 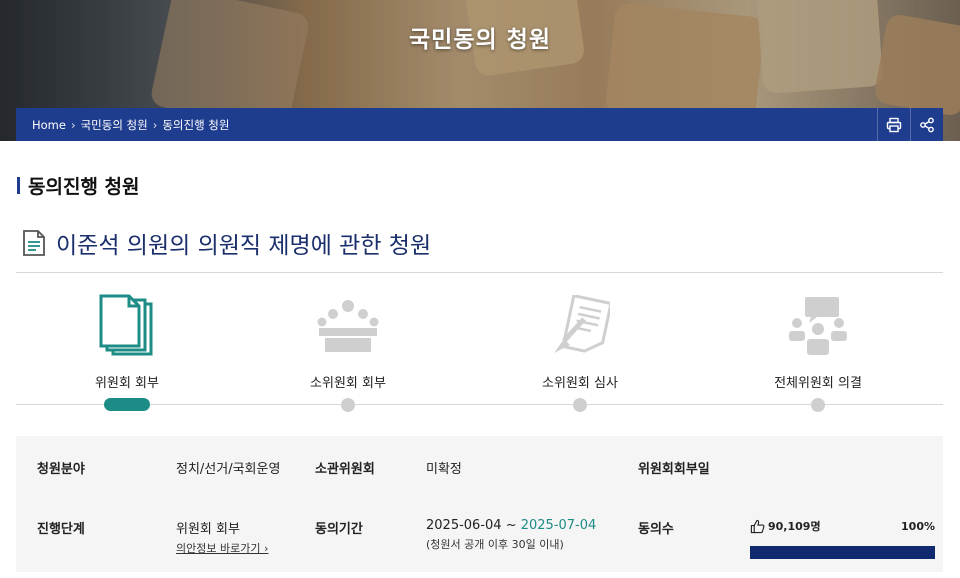 What do you see at coordinates (348, 383) in the screenshot?
I see `step-label: 소위원회 회부` at bounding box center [348, 383].